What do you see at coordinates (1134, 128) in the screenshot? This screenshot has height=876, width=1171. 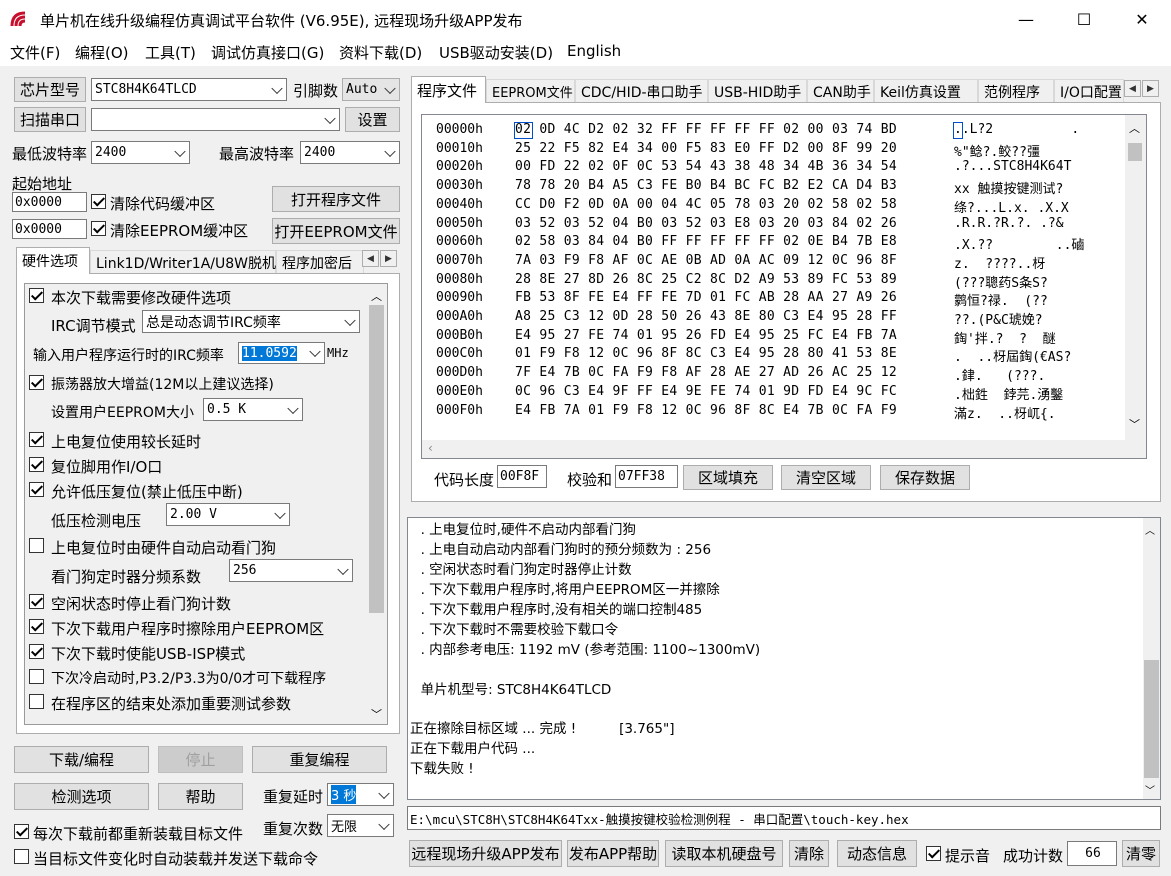 I see `hex-scroll-up-icon: ︿` at bounding box center [1134, 128].